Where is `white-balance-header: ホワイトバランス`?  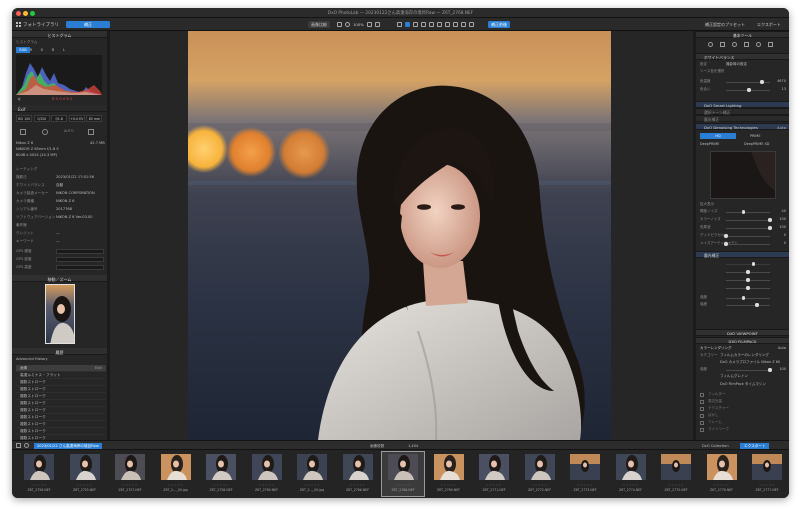 white-balance-header: ホワイトバランス is located at coordinates (742, 56).